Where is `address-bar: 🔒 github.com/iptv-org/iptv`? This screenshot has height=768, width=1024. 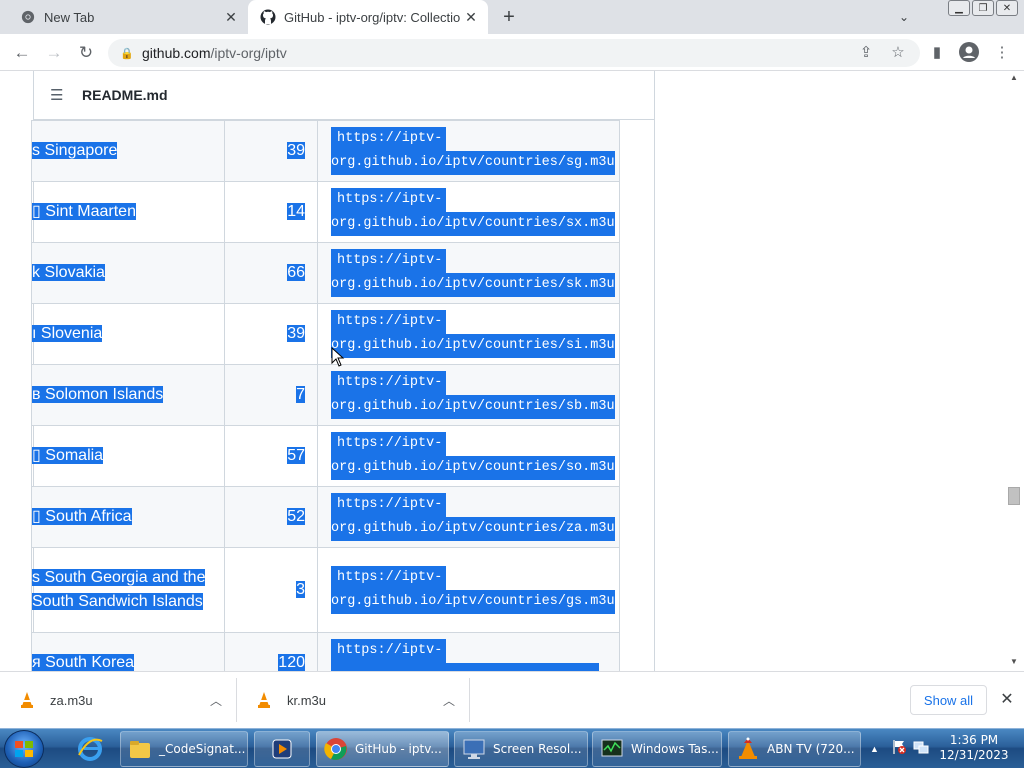
address-bar: 🔒 github.com/iptv-org/iptv is located at coordinates (514, 53).